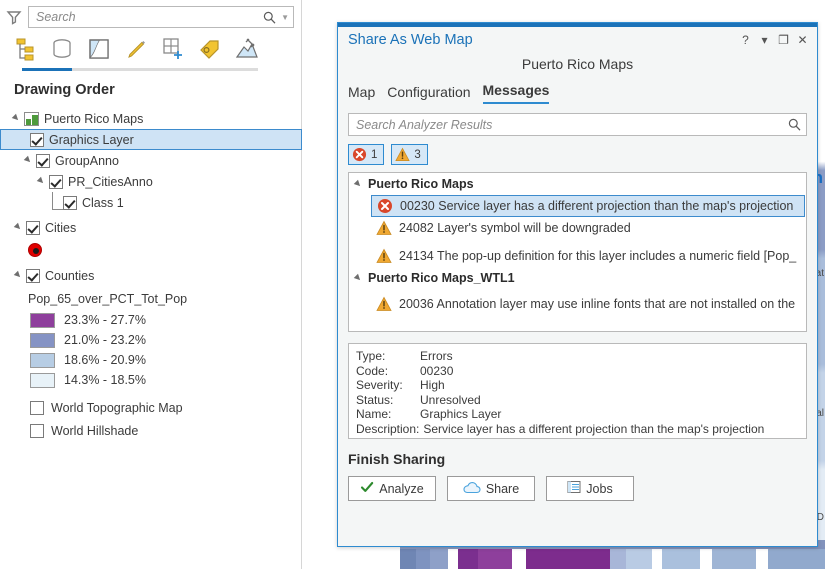  I want to click on detail-key: Code:, so click(372, 370).